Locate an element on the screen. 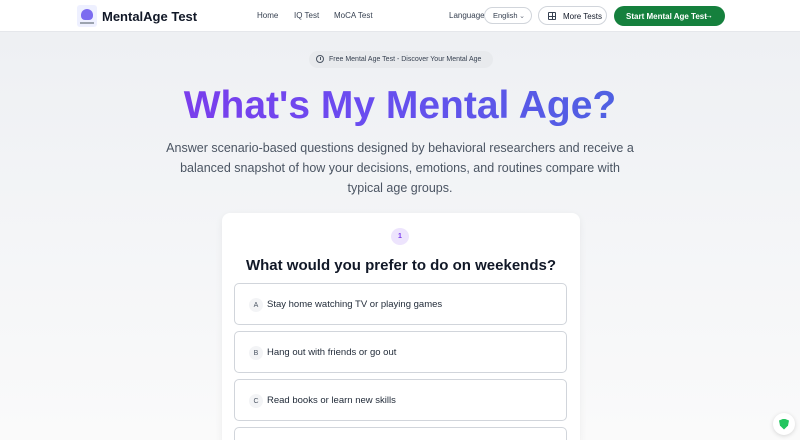 The height and width of the screenshot is (440, 800). chevron-down-icon: ⌄ is located at coordinates (522, 16).